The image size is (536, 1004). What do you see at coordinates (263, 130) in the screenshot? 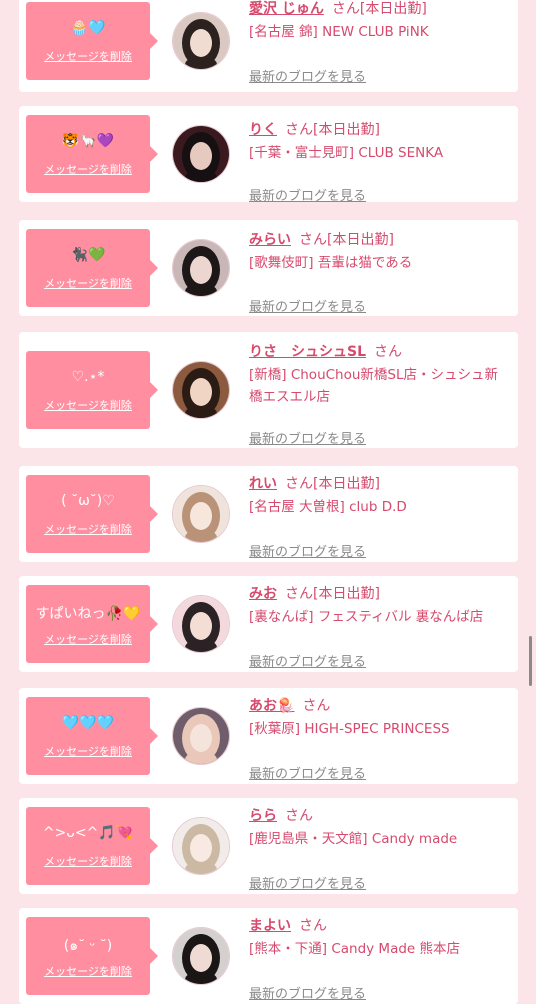
I see `cast-name-link: りく` at bounding box center [263, 130].